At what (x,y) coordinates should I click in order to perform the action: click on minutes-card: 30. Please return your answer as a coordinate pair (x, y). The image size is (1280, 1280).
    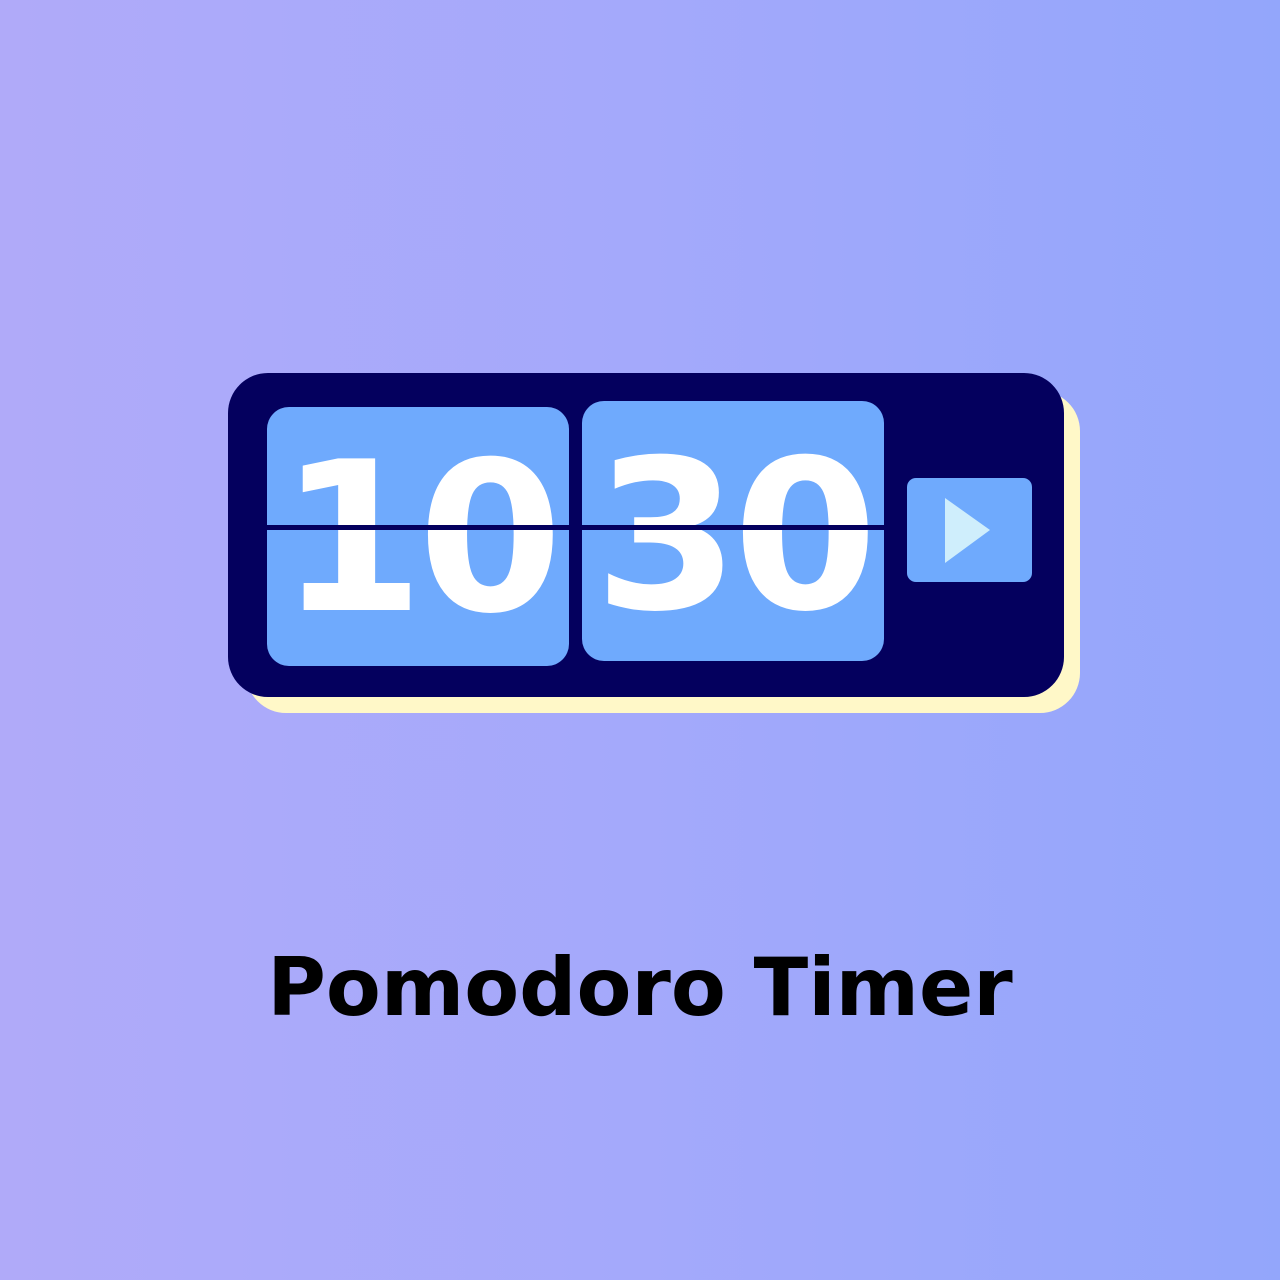
    Looking at the image, I should click on (733, 531).